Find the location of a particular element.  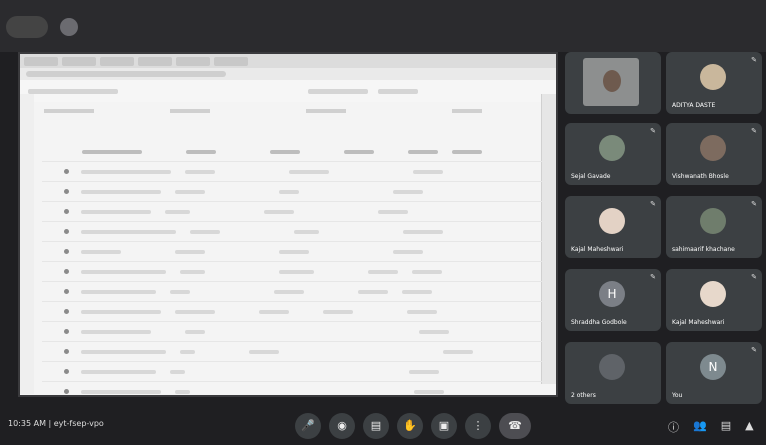

control-group: 🎤 ◉ ▤ ✋ ▣ ⋮ ☎ is located at coordinates (413, 426).